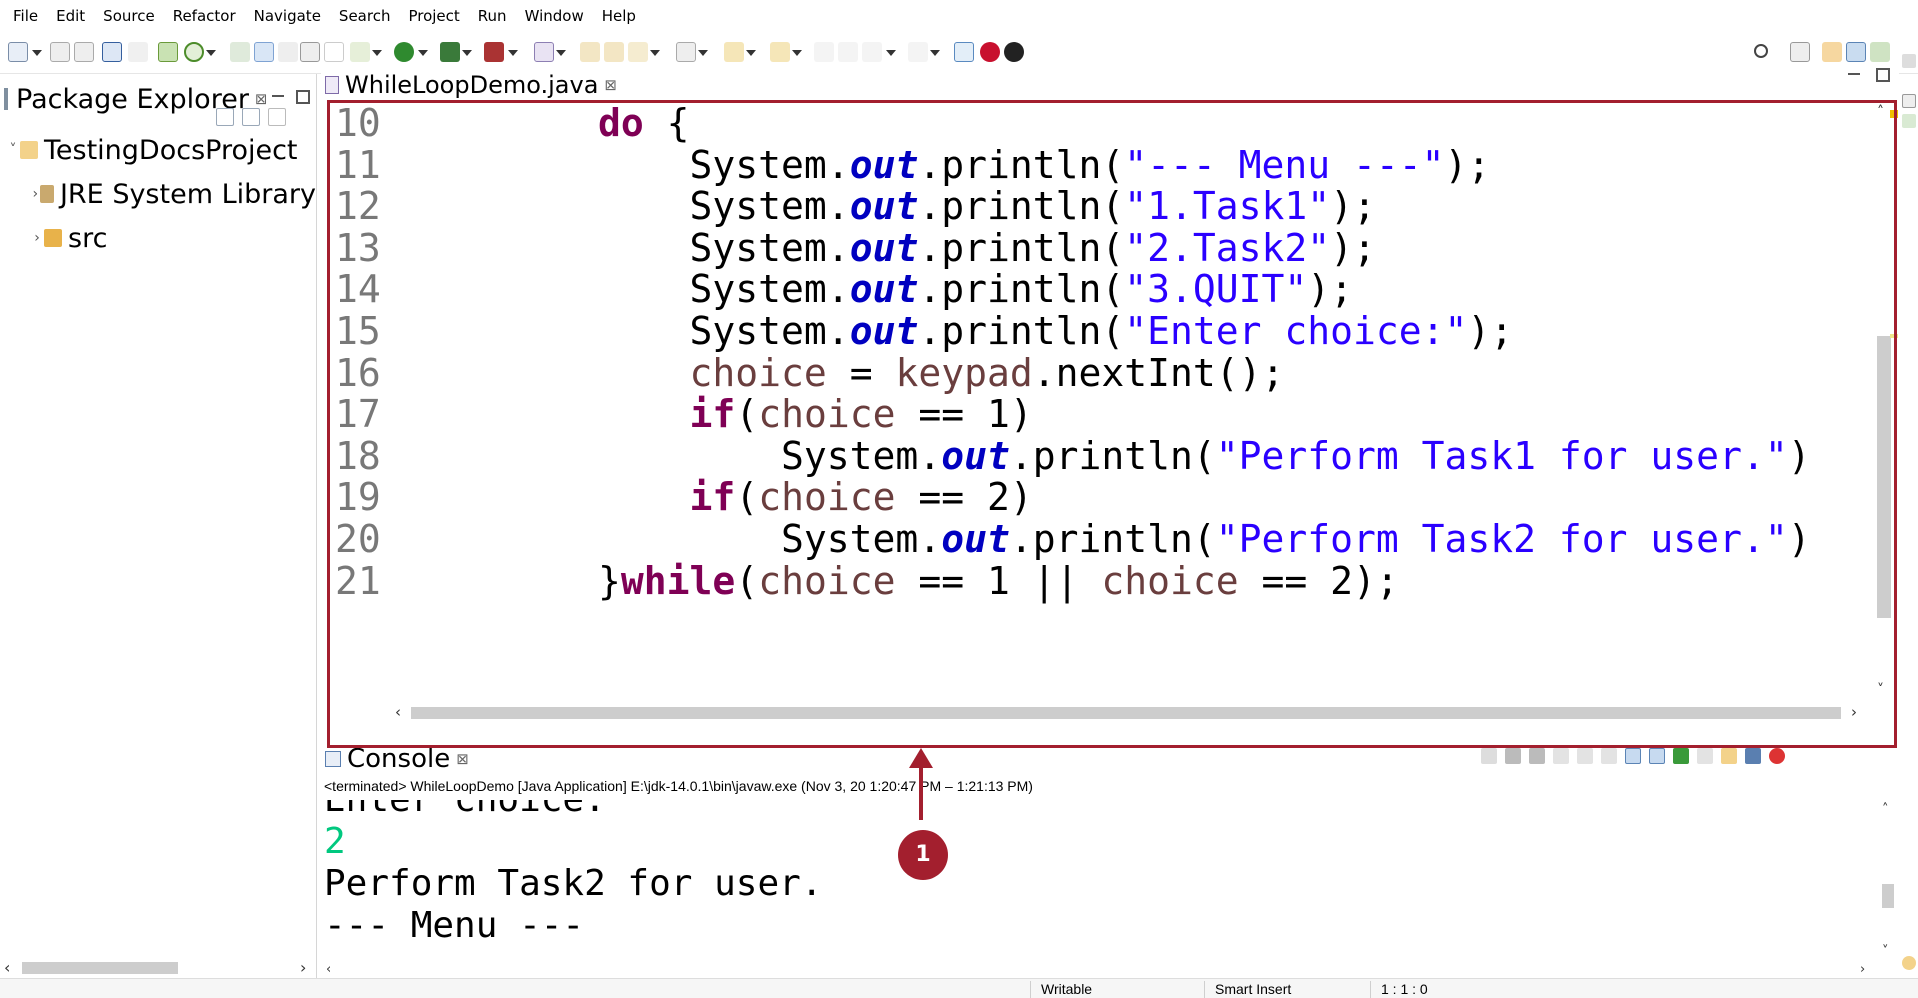 This screenshot has width=1918, height=998. What do you see at coordinates (619, 16) in the screenshot?
I see `menu-help: Help` at bounding box center [619, 16].